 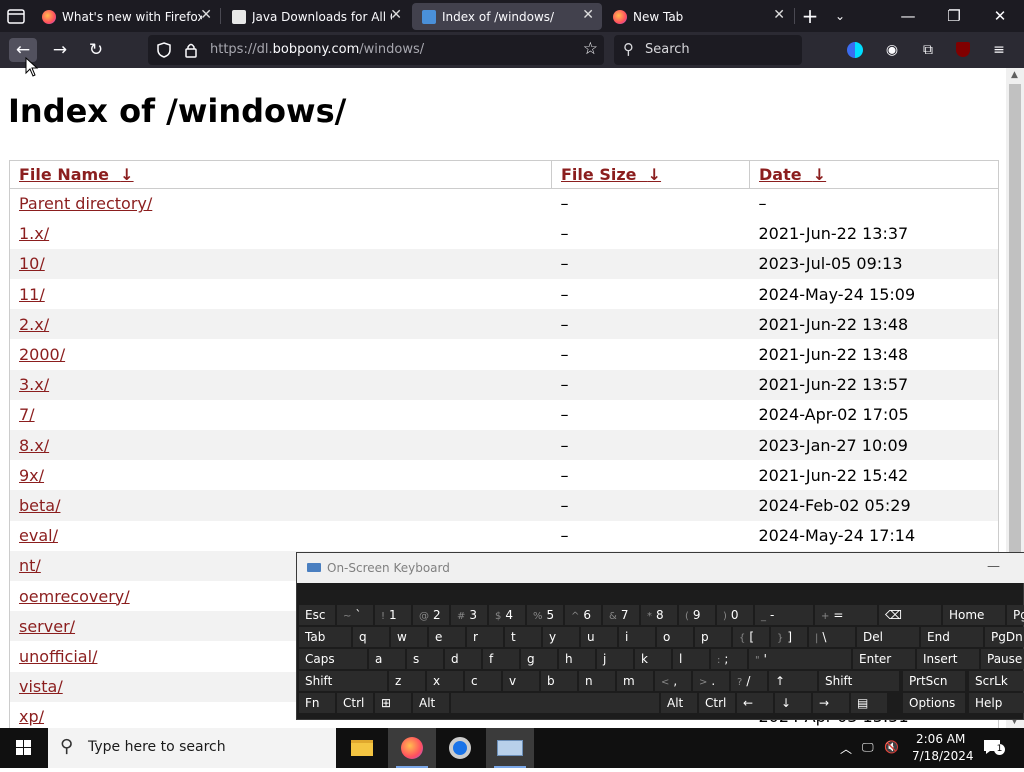 I want to click on osk-key: l, so click(x=691, y=659).